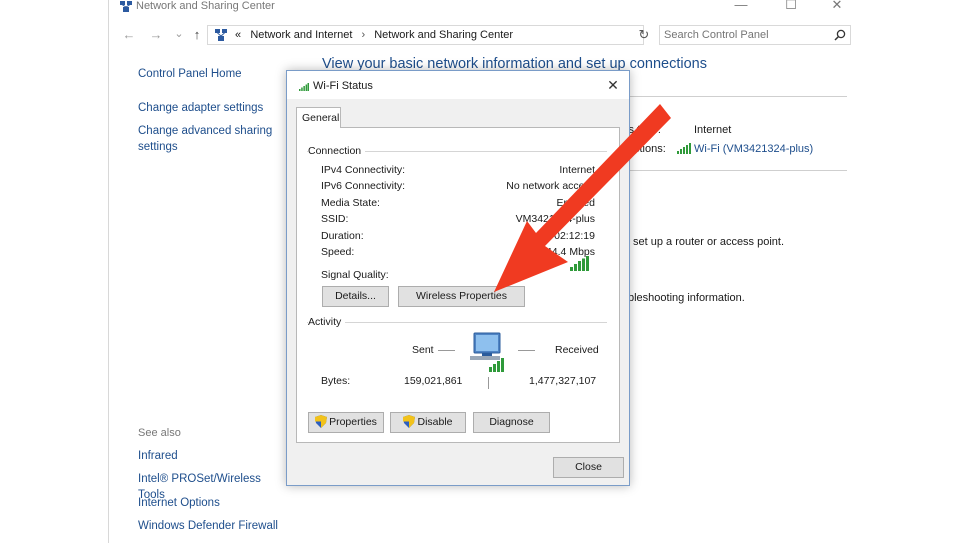  I want to click on activity-group-label: Activity, so click(327, 322).